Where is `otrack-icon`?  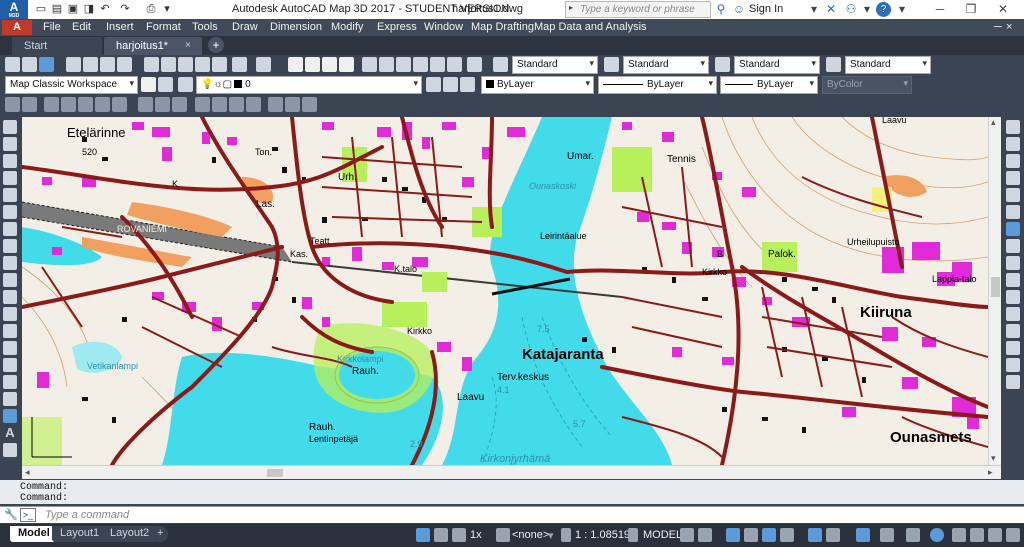 otrack-icon is located at coordinates (787, 535).